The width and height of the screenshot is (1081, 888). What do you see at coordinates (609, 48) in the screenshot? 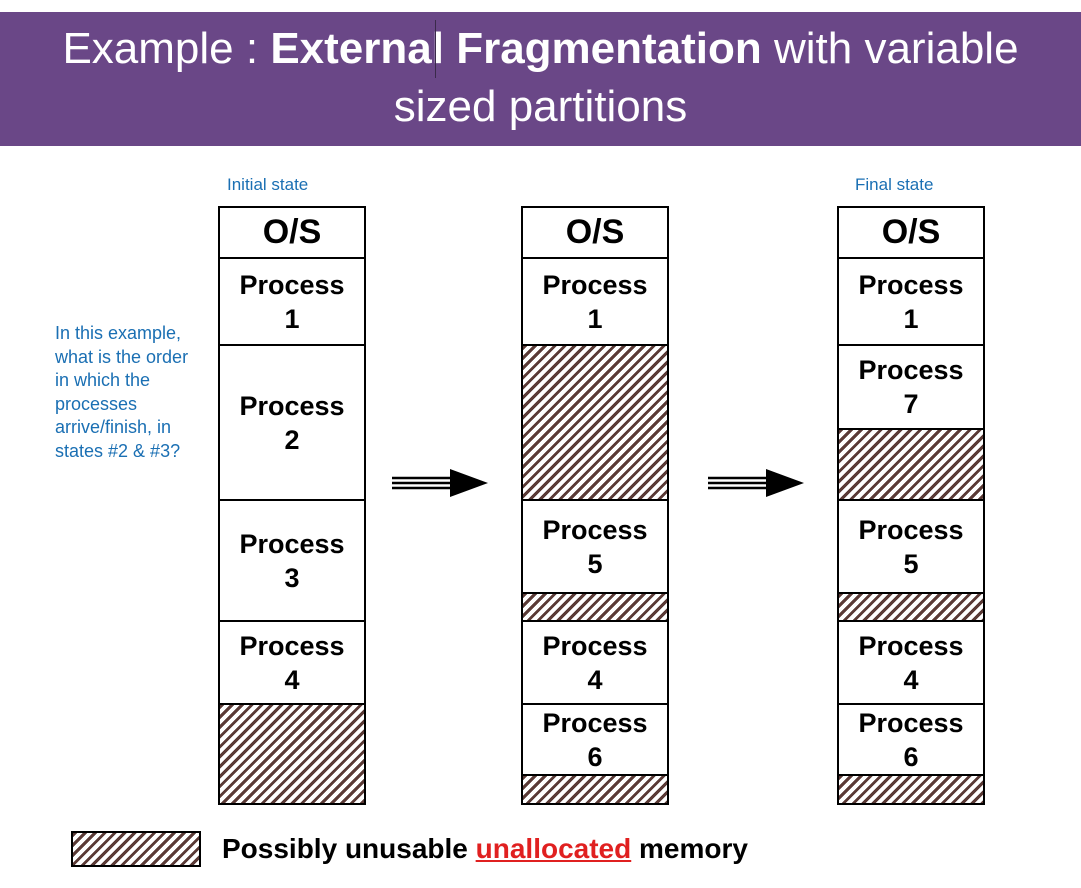
I see `title-bold-fragmentation: Fragmentation` at bounding box center [609, 48].